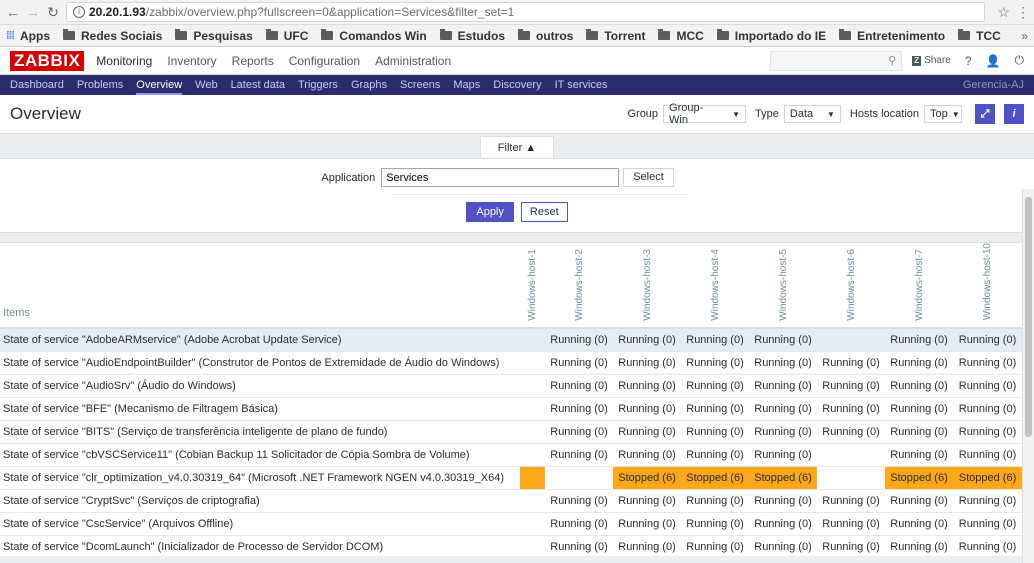 Image resolution: width=1034 pixels, height=563 pixels. What do you see at coordinates (1003, 12) in the screenshot?
I see `bookmark-star-icon: ☆` at bounding box center [1003, 12].